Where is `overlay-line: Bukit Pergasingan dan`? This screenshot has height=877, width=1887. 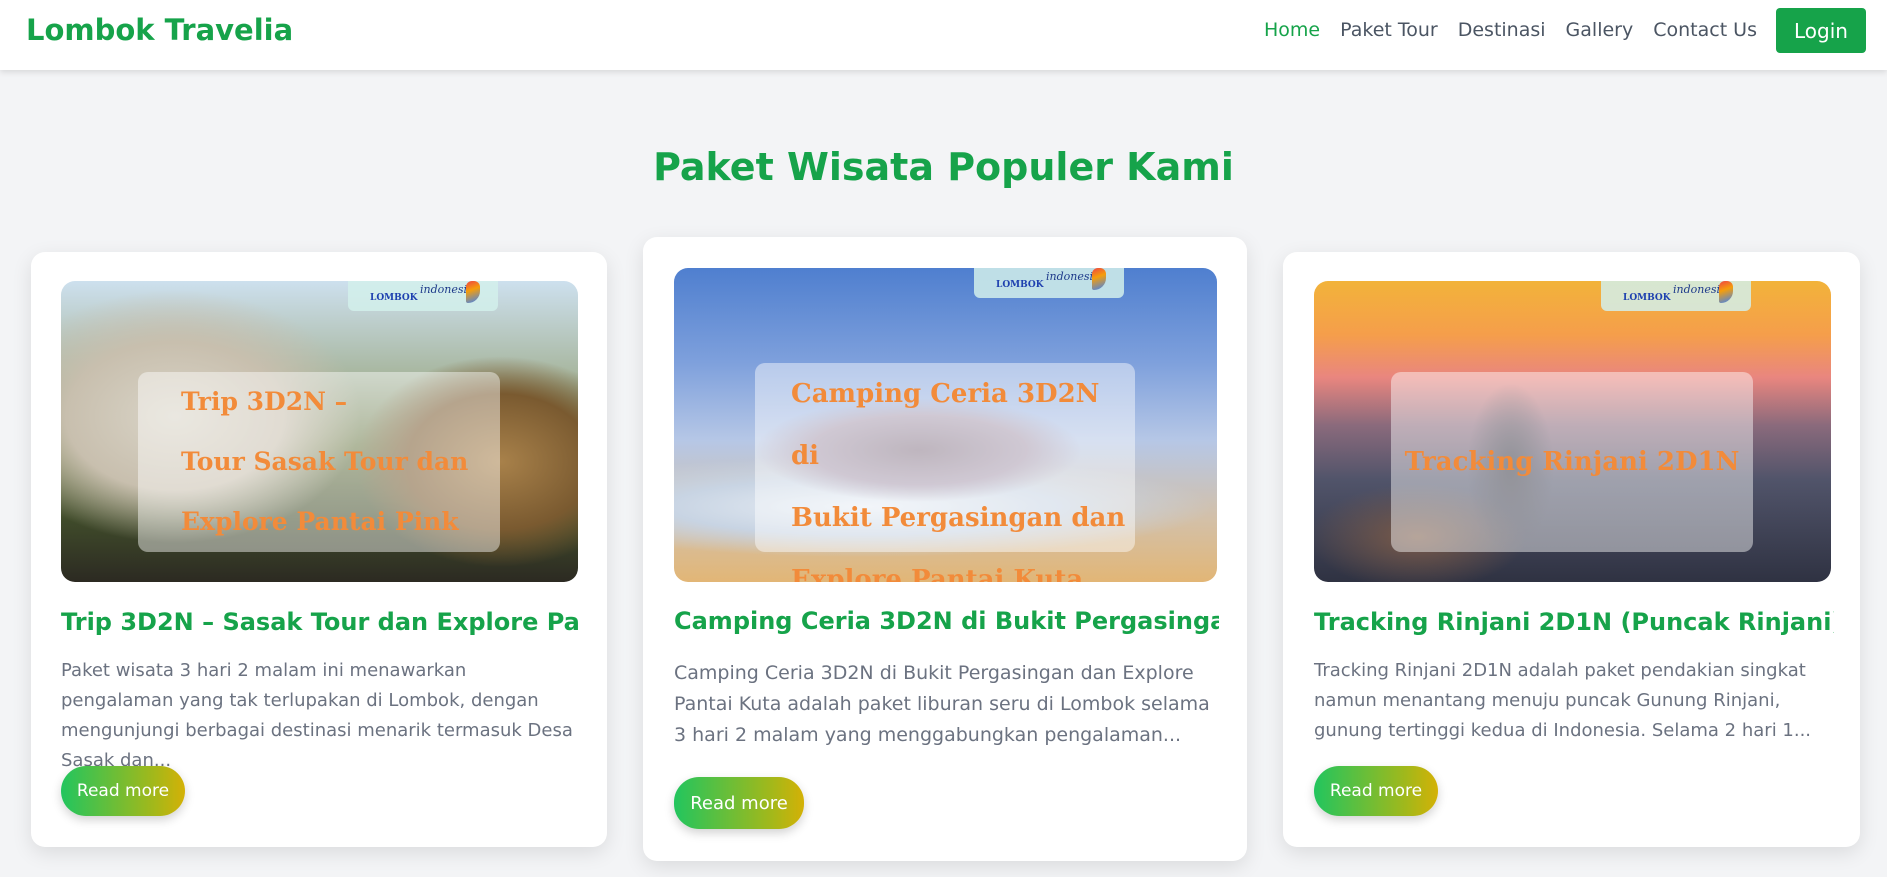 overlay-line: Bukit Pergasingan dan is located at coordinates (958, 518).